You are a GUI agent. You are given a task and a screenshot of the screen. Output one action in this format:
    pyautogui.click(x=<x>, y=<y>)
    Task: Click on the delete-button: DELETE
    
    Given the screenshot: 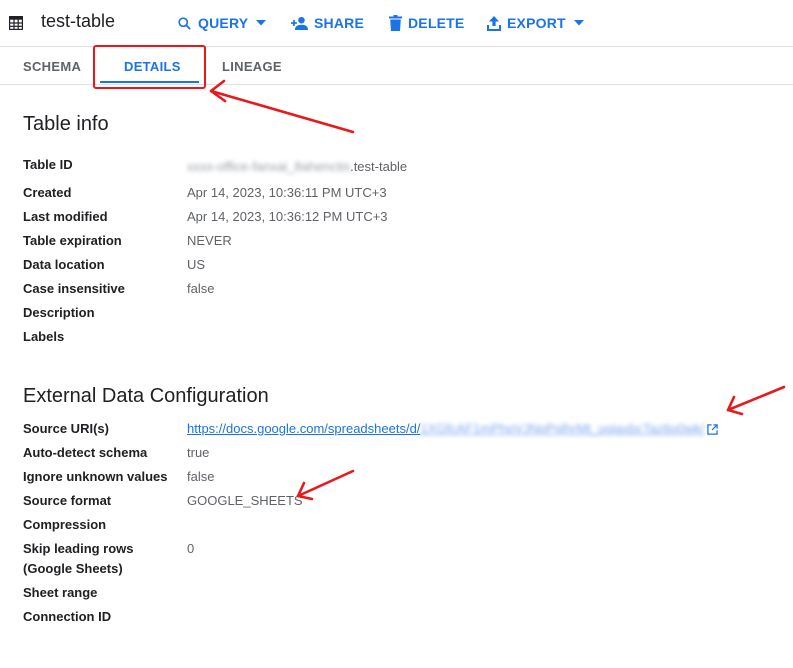 What is the action you would take?
    pyautogui.click(x=426, y=23)
    